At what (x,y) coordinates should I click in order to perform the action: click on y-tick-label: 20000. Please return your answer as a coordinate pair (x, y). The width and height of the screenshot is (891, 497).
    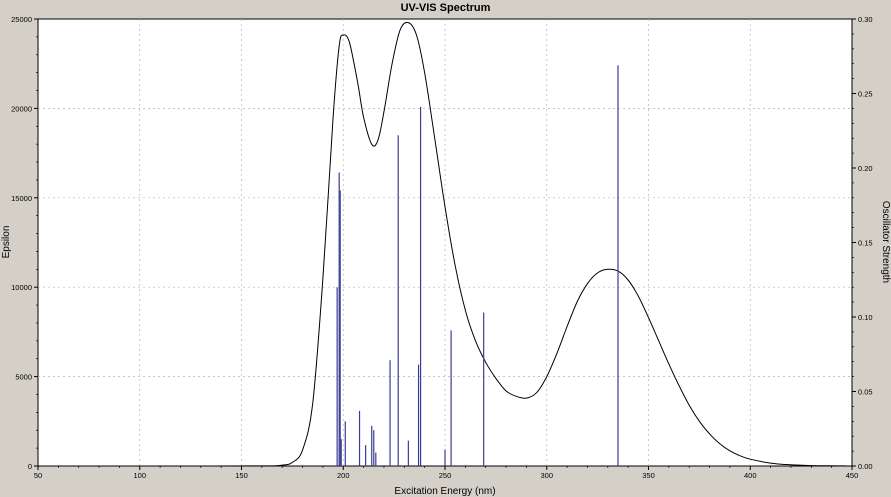
    Looking at the image, I should click on (21, 108).